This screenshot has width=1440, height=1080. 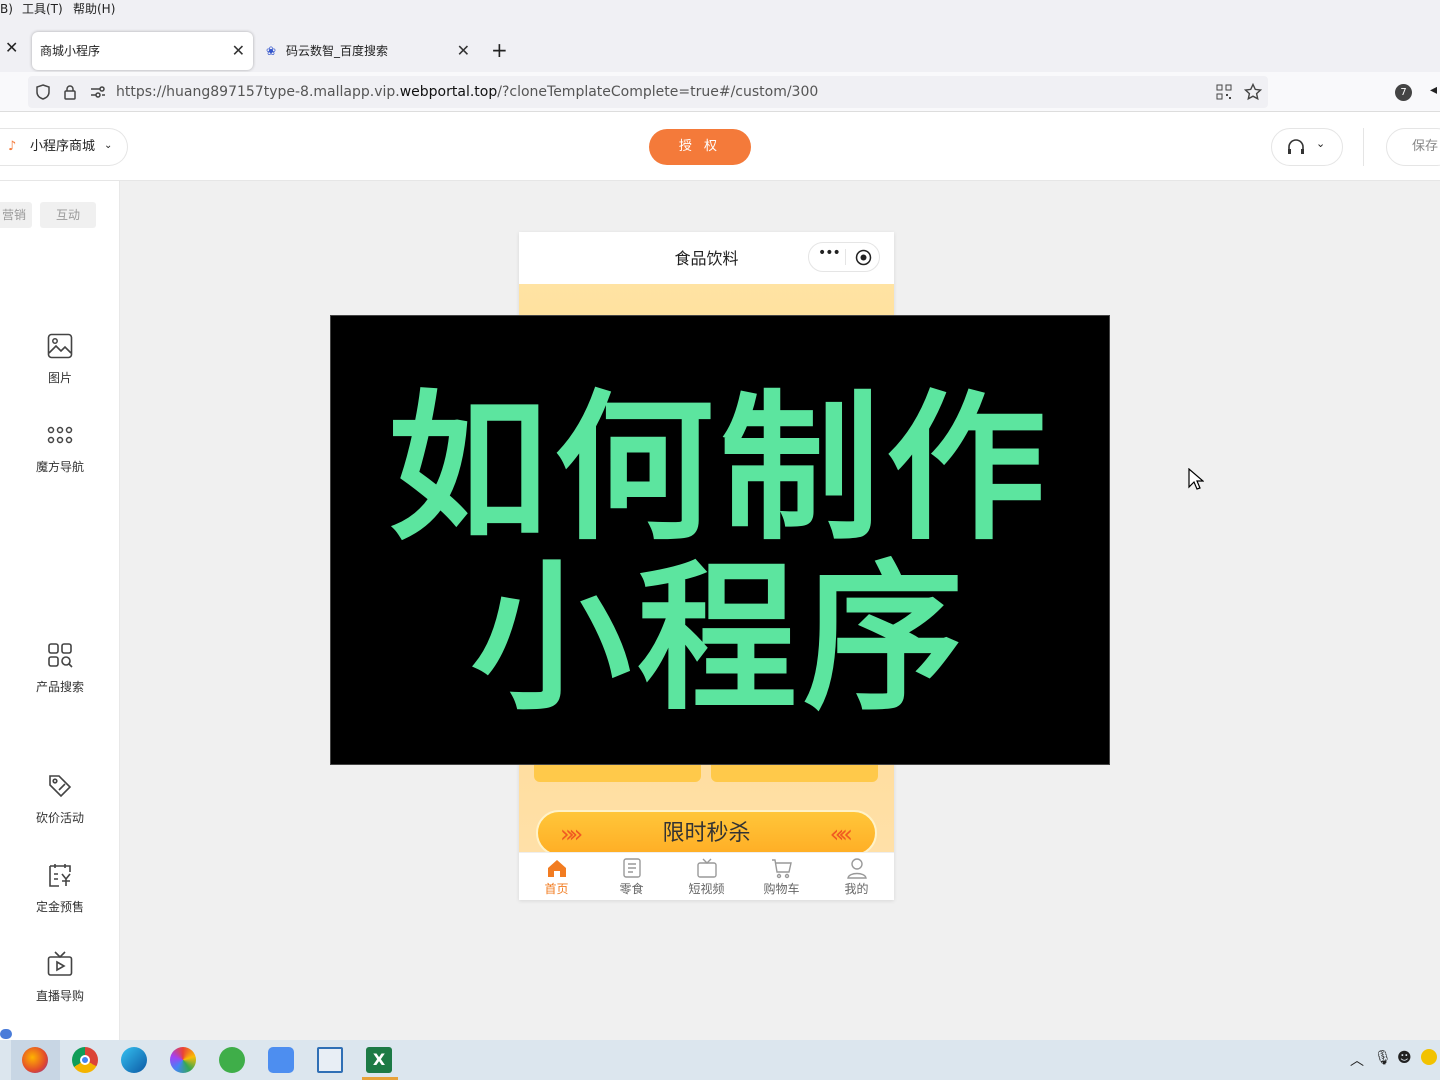 What do you see at coordinates (706, 889) in the screenshot?
I see `nav-label: 短视频` at bounding box center [706, 889].